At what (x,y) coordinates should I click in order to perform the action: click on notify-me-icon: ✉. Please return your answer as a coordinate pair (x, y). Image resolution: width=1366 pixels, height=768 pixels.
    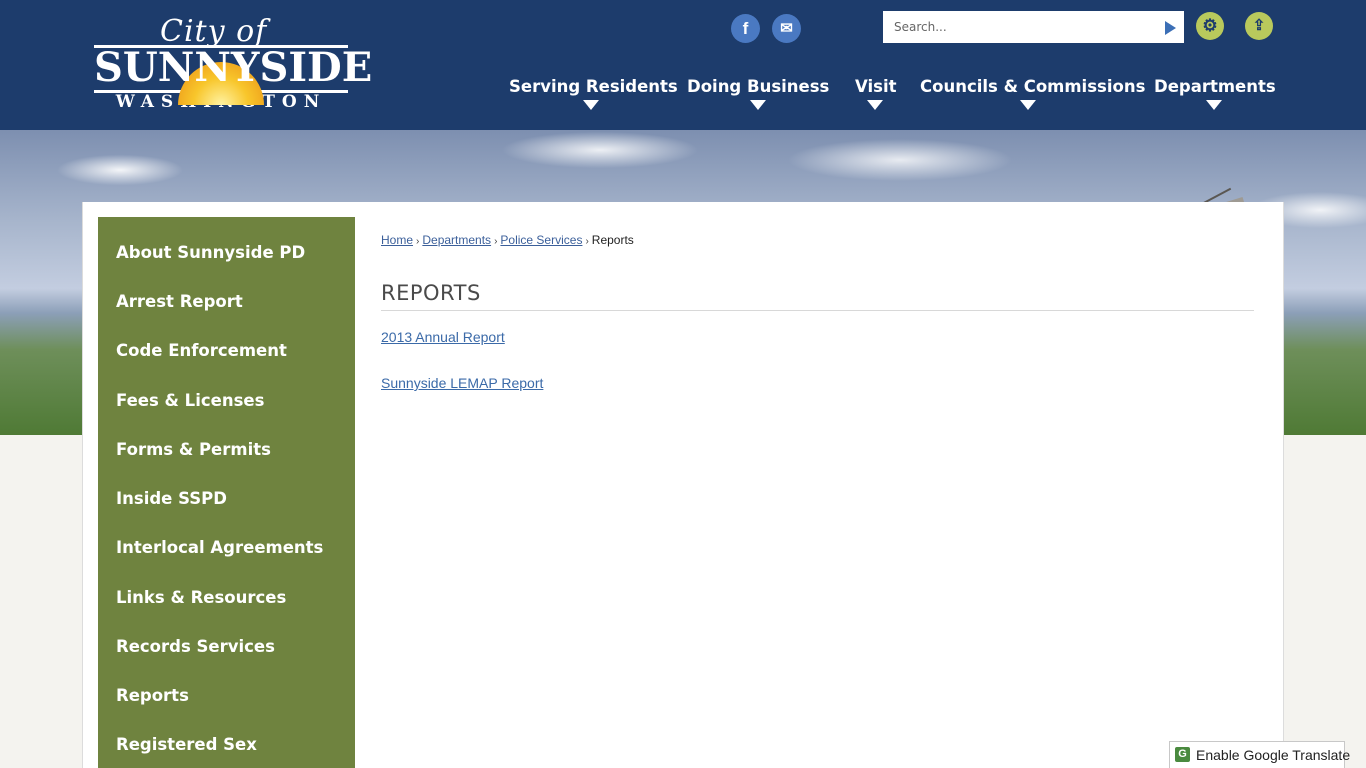
    Looking at the image, I should click on (786, 28).